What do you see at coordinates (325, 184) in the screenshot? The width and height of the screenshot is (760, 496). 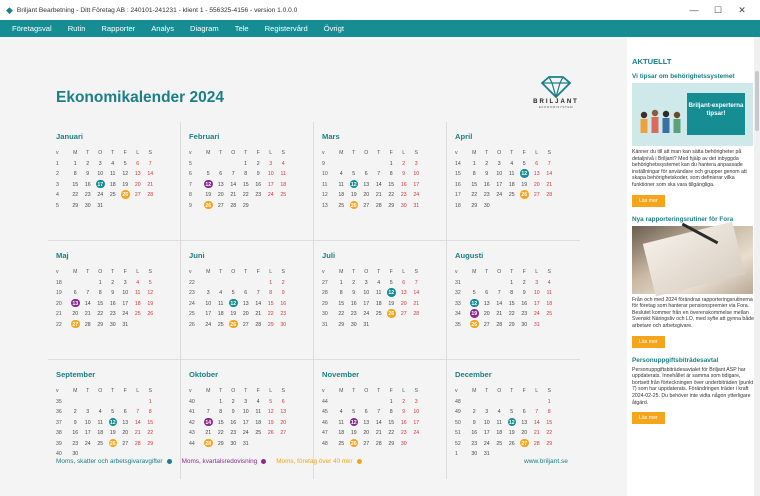 I see `week-number: 11` at bounding box center [325, 184].